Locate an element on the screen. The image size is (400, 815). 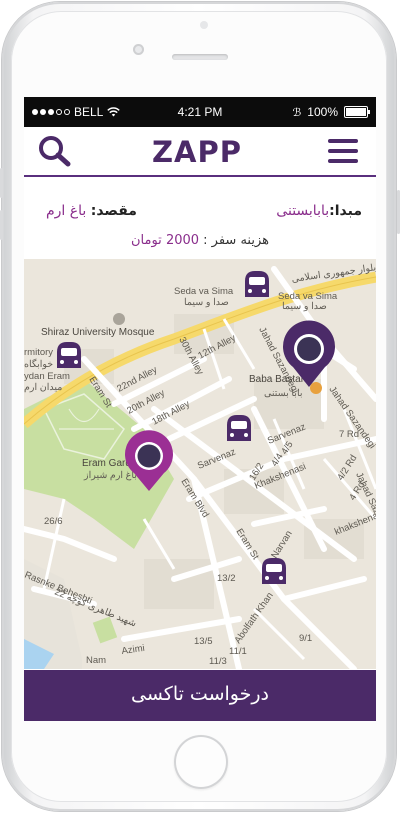
map-label: باغ ارم شیراز is located at coordinates (110, 475).